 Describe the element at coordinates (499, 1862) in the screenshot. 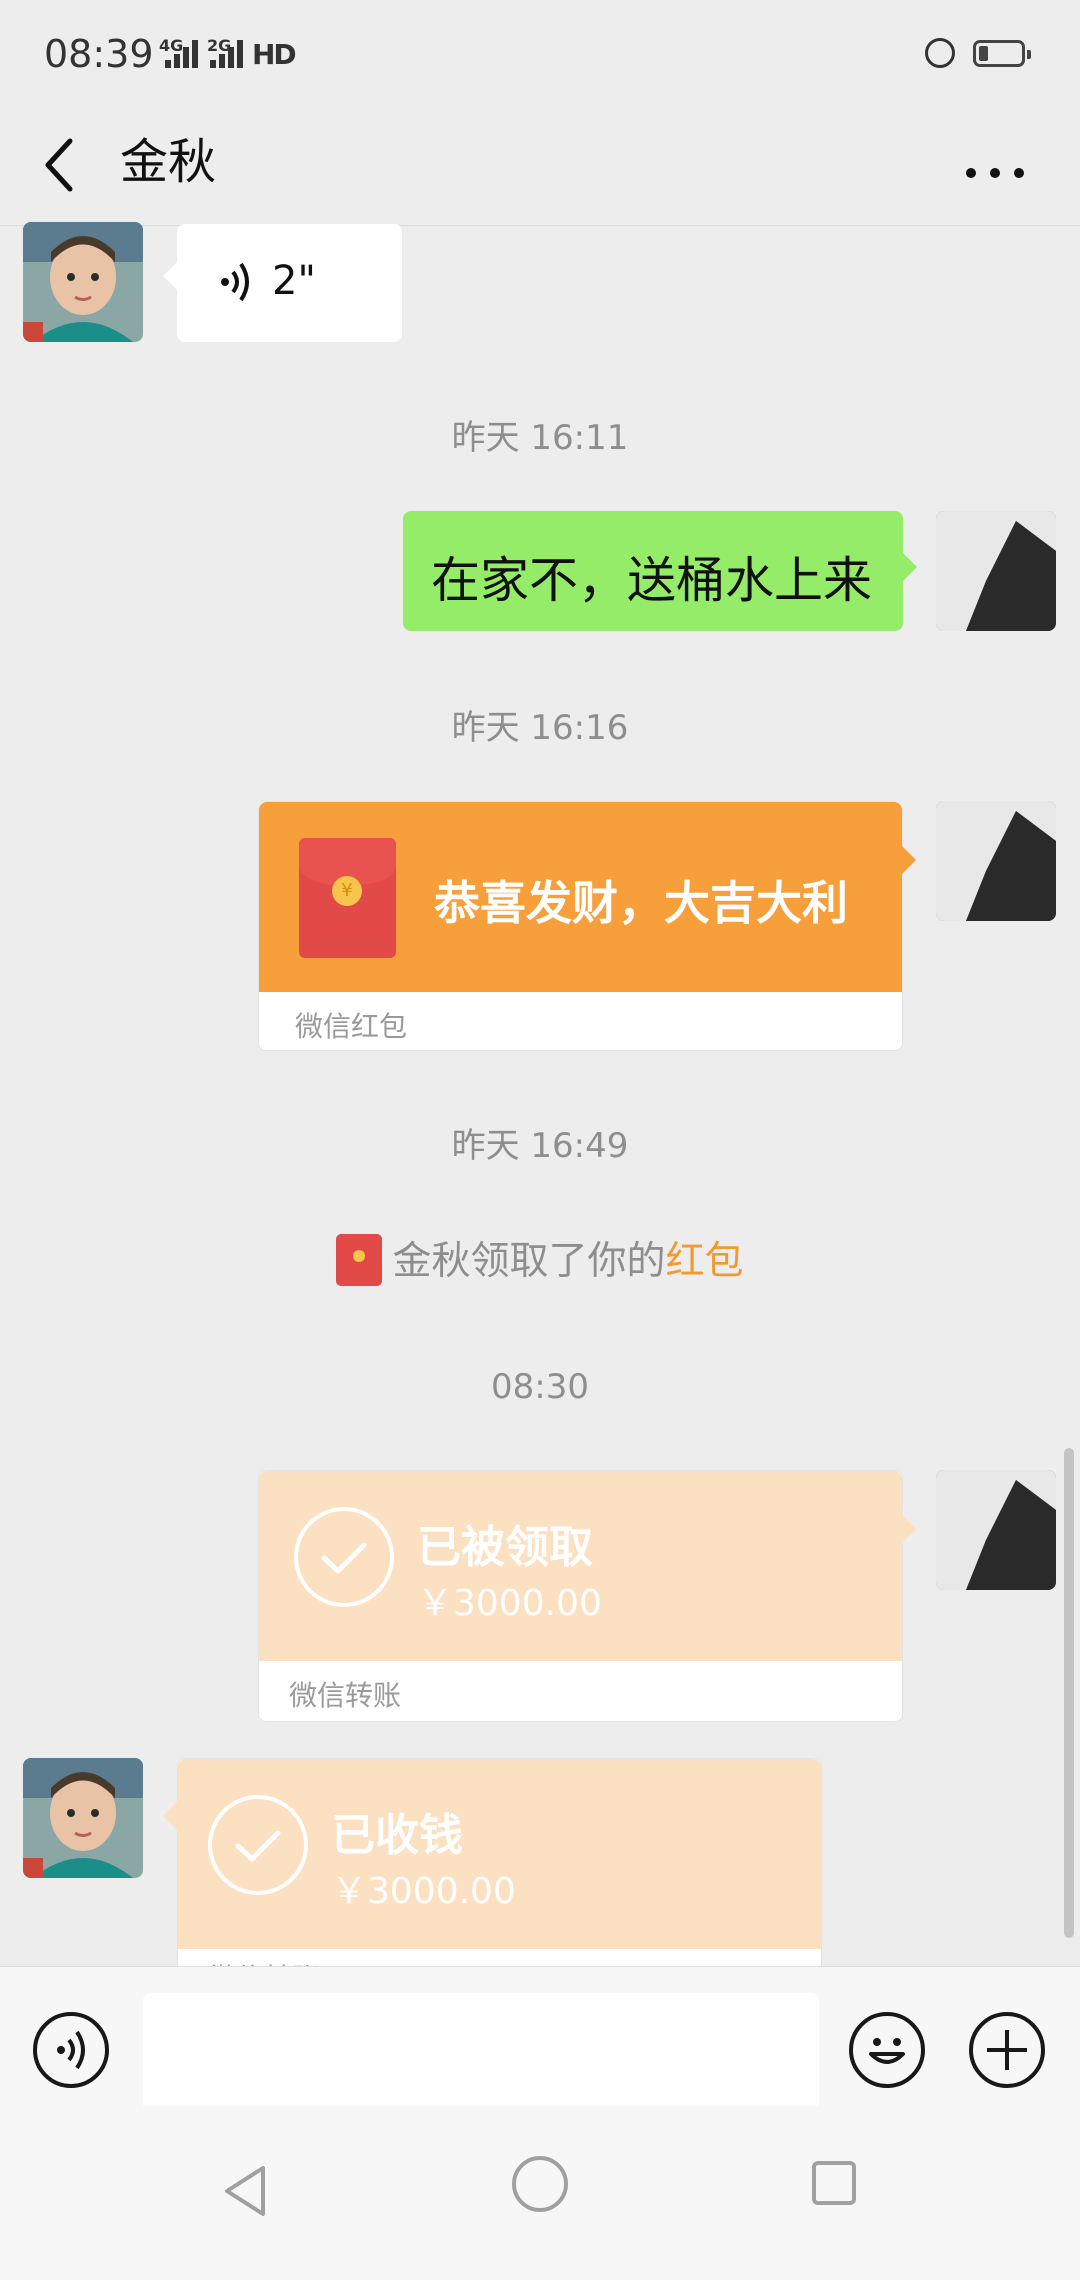

I see `transfer-card: 已收钱 ￥3000.00 微信转账` at that location.